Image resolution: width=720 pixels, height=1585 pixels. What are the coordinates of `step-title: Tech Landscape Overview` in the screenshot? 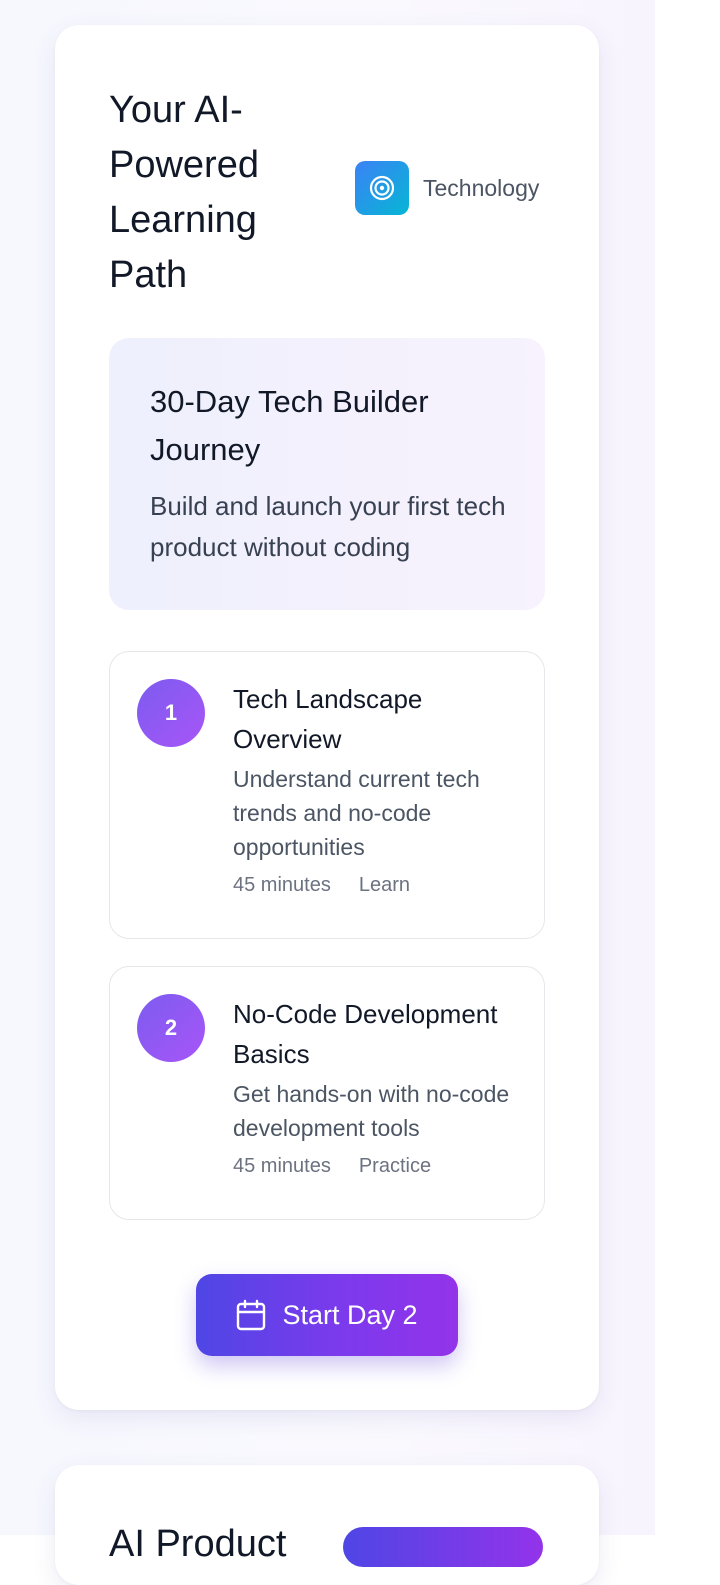 It's located at (328, 719).